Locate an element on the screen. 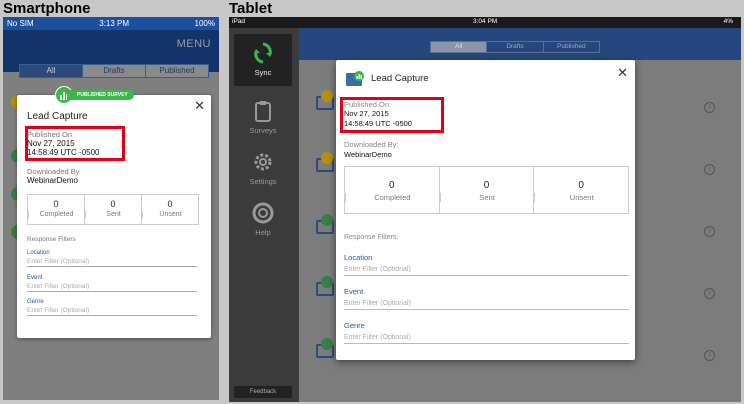  tablet-status-bar: iPad 3:04 PM 4% is located at coordinates (485, 22).